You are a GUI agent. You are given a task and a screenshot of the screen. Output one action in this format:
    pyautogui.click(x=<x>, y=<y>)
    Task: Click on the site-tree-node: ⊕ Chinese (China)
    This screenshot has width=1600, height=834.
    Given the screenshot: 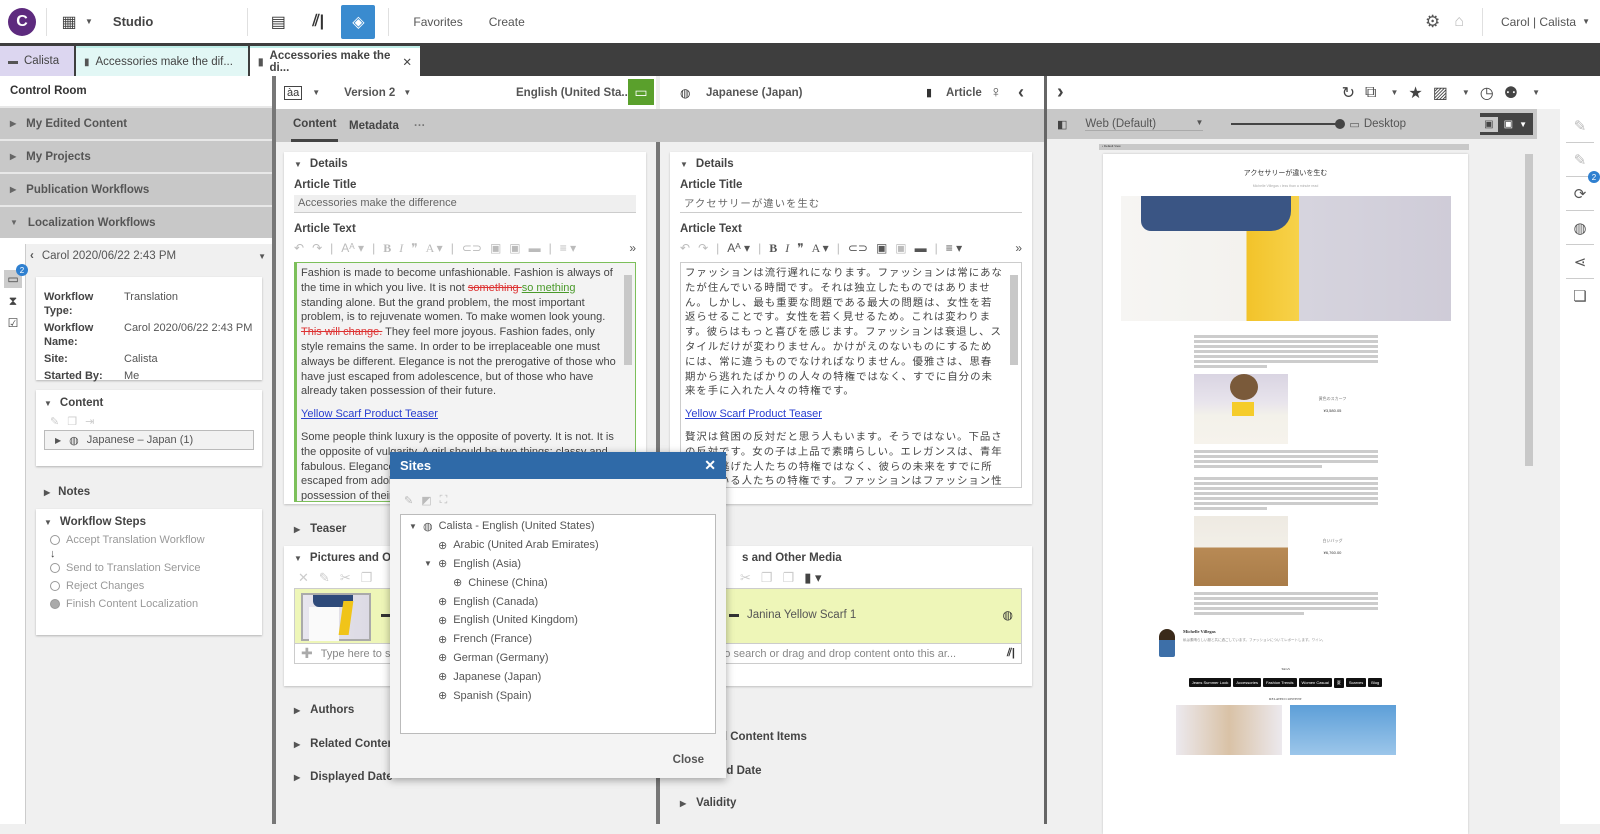 What is the action you would take?
    pyautogui.click(x=558, y=582)
    